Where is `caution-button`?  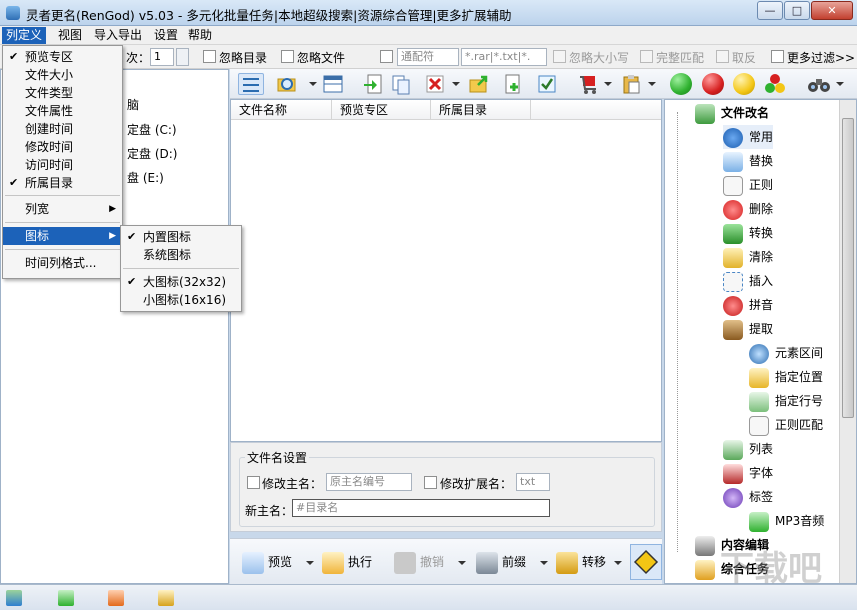
caution-button is located at coordinates (646, 562).